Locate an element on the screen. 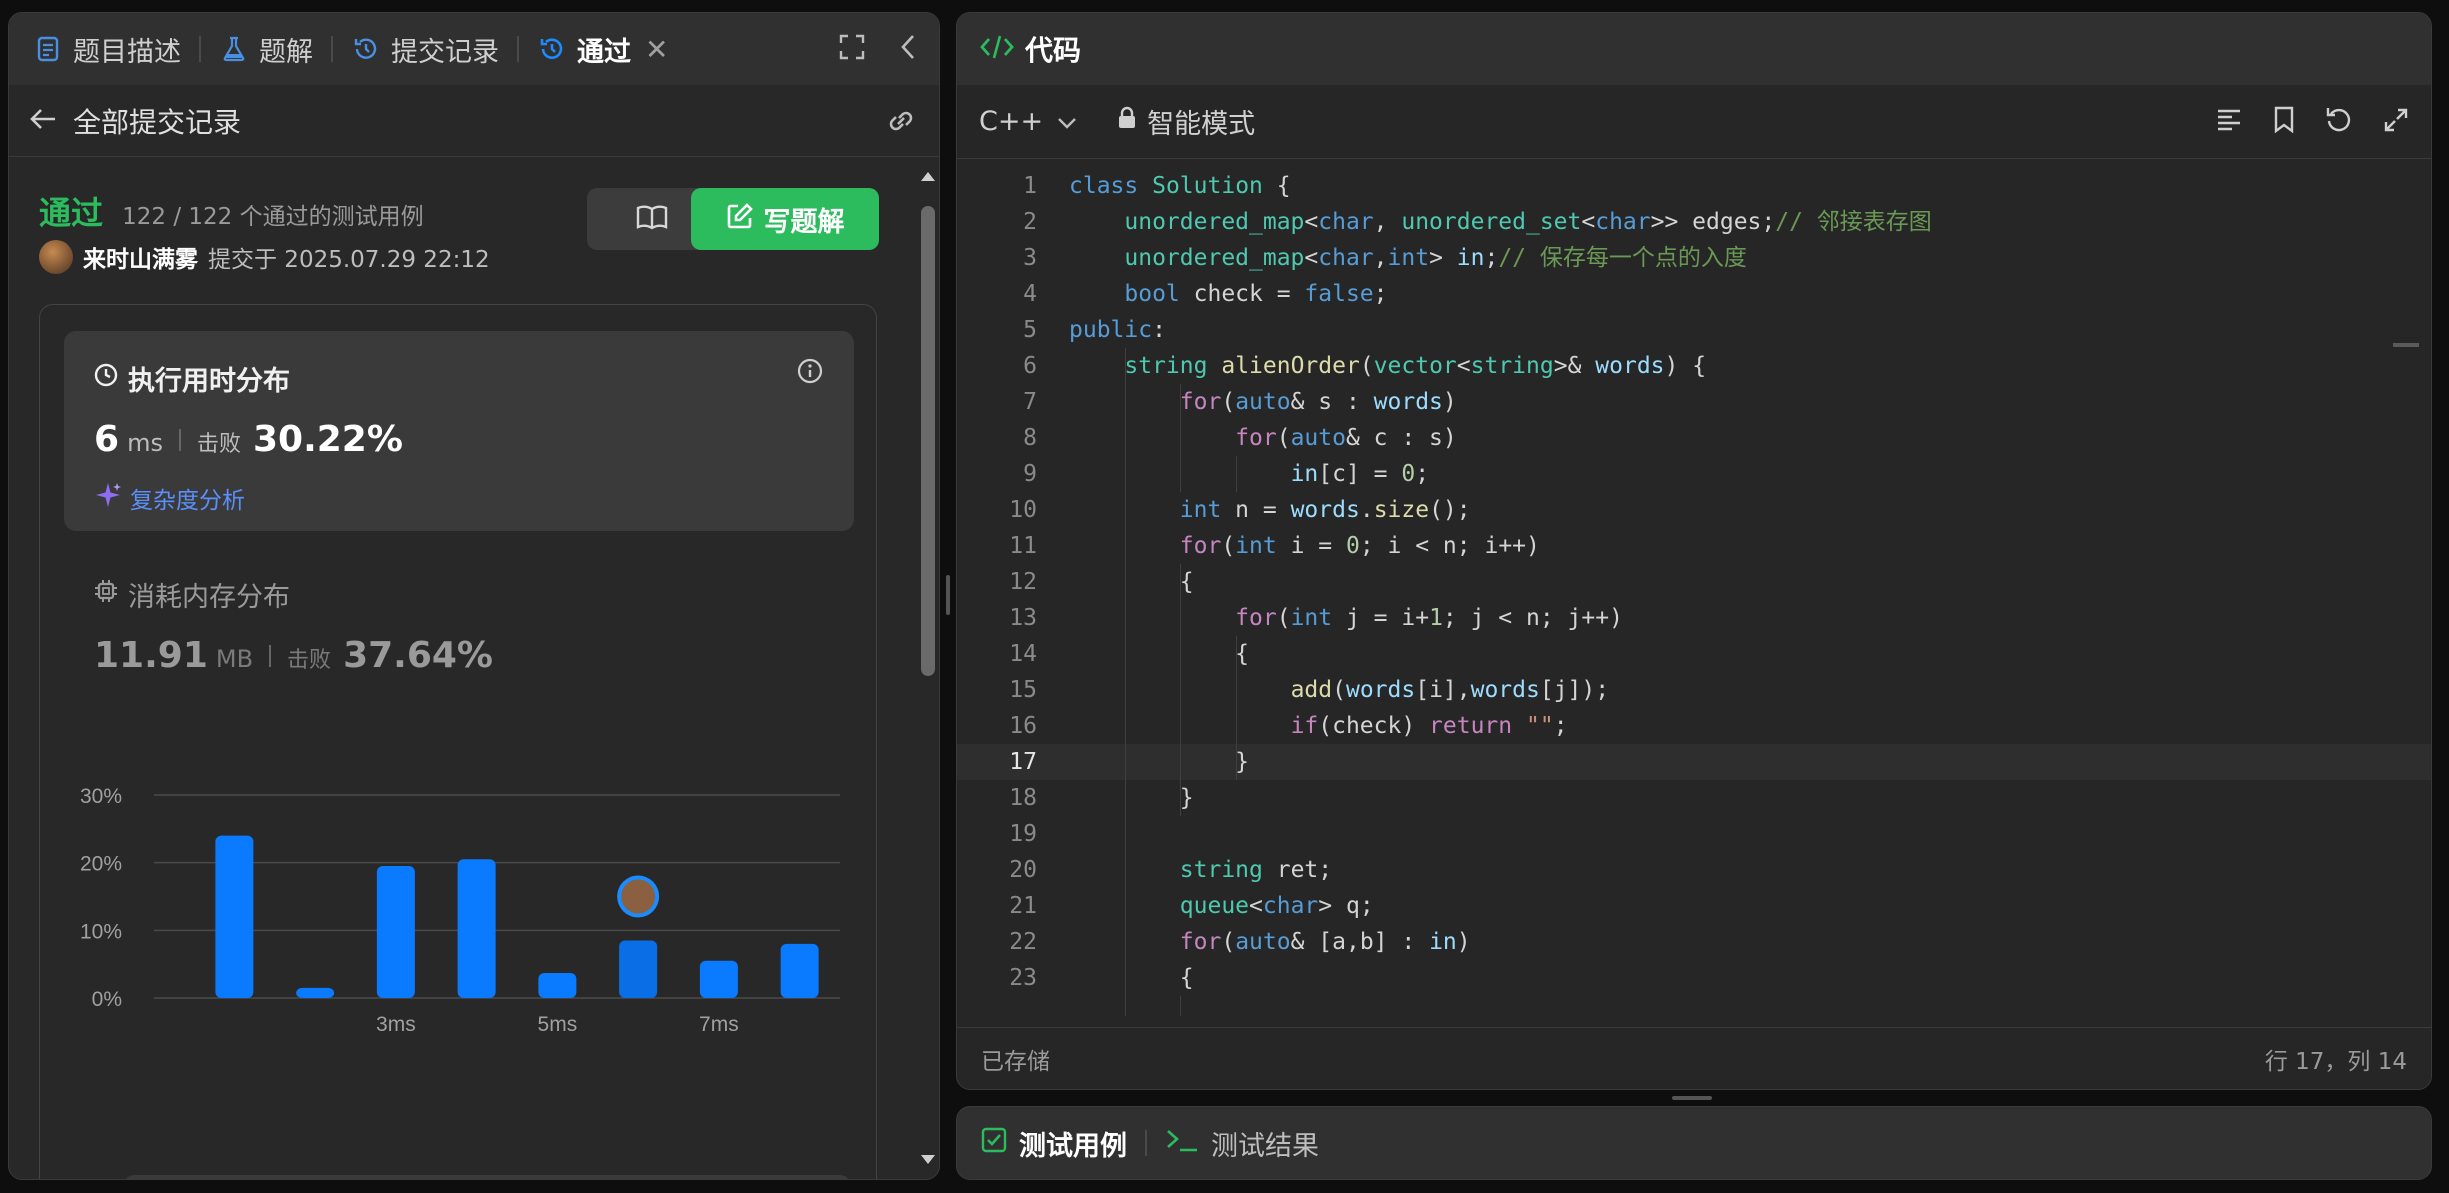 The height and width of the screenshot is (1193, 2449). chart-footer-box is located at coordinates (487, 1177).